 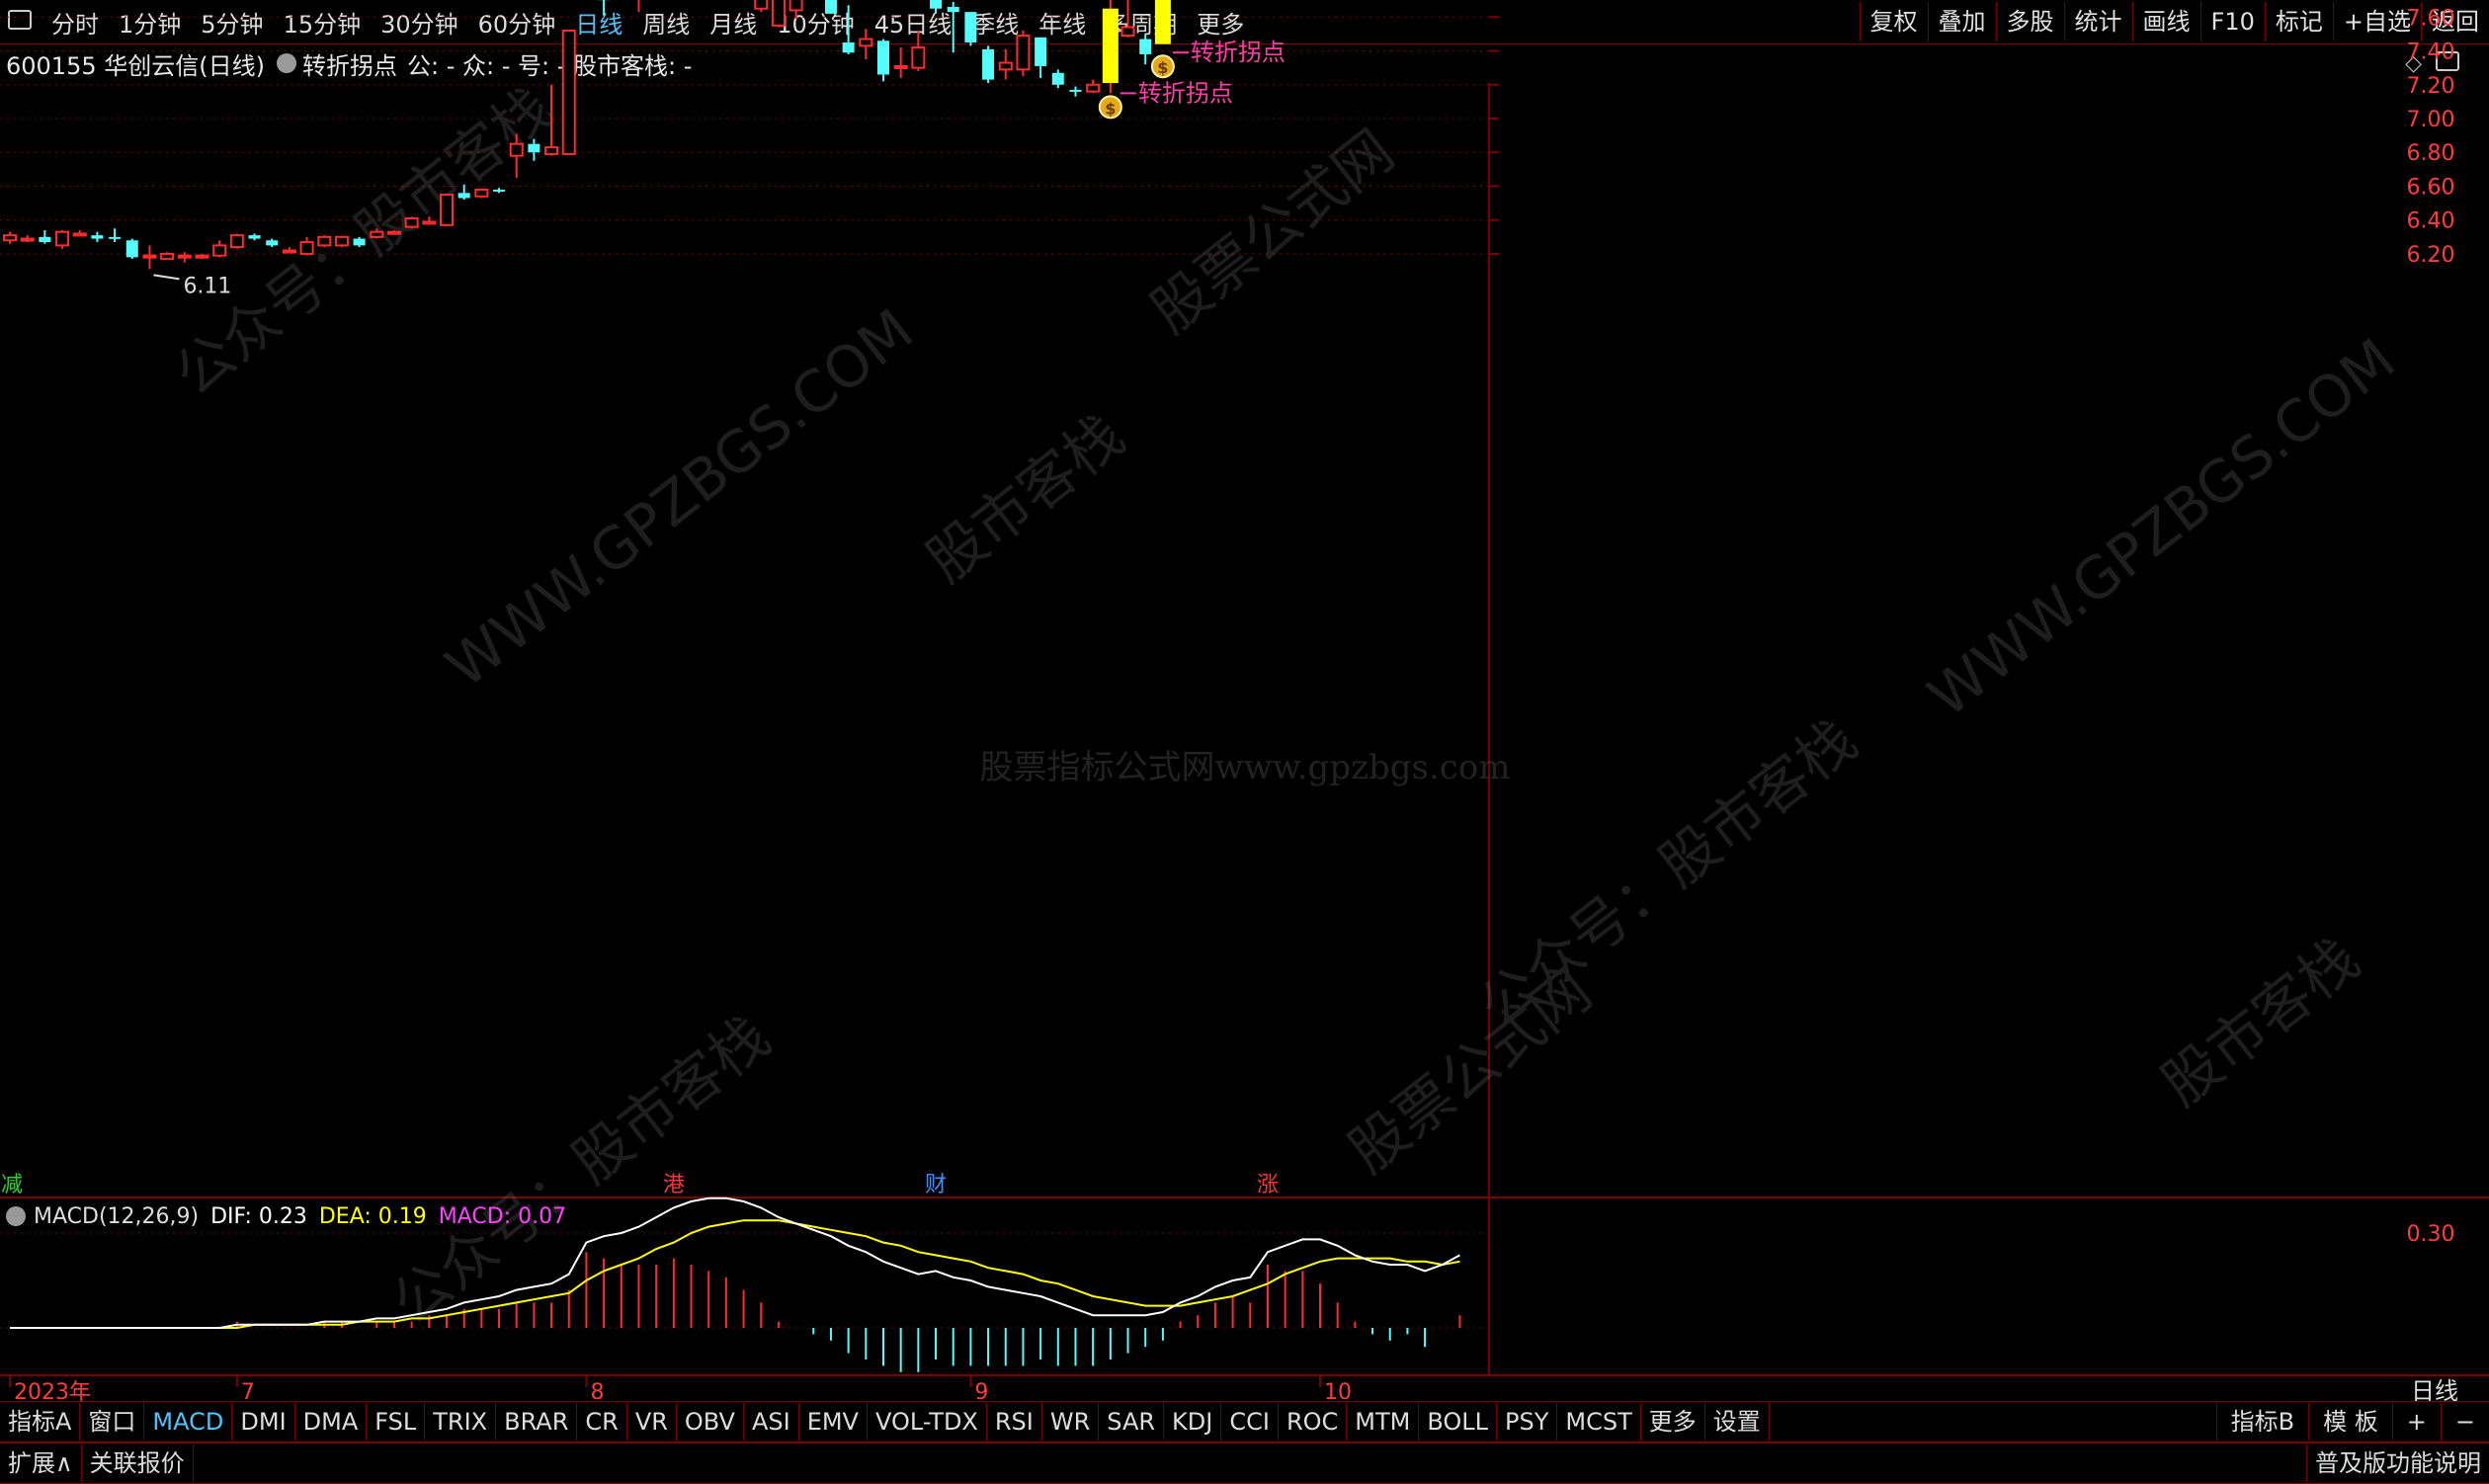 I want to click on indicator-tab: OBV, so click(x=710, y=1422).